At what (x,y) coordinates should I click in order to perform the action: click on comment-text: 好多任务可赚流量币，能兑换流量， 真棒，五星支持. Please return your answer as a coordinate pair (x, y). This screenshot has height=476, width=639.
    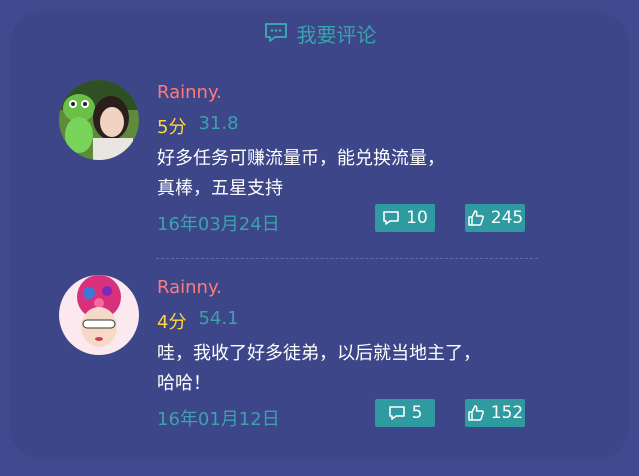
    Looking at the image, I should click on (327, 174).